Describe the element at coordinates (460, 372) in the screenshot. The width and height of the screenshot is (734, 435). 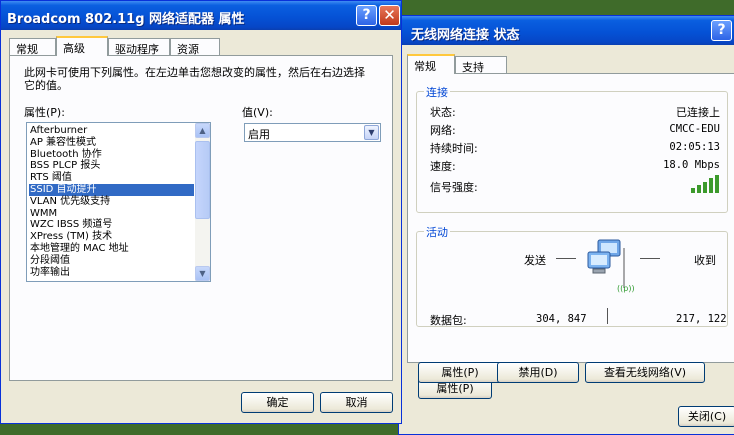
I see `properties-button: 属性(P)` at that location.